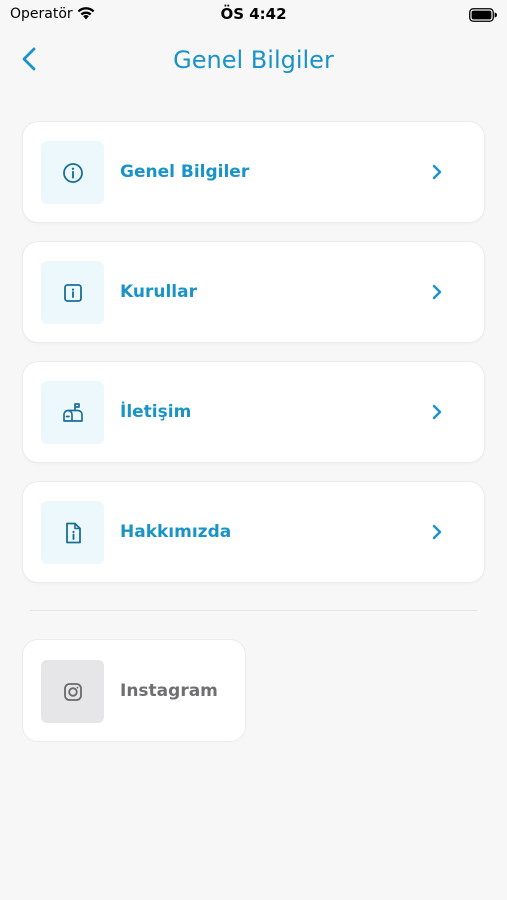  I want to click on menu-item-iletisim: İletişim, so click(253, 412).